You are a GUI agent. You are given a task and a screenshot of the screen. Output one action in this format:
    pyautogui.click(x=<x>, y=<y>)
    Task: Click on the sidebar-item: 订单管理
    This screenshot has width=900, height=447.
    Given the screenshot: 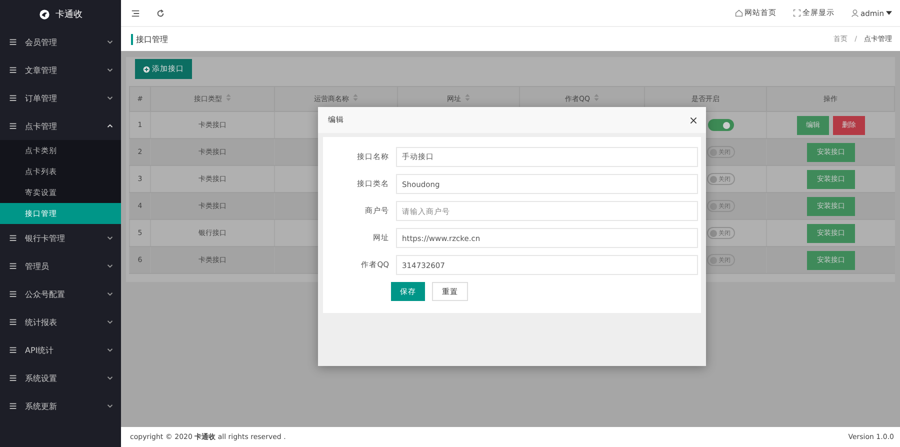 What is the action you would take?
    pyautogui.click(x=60, y=98)
    